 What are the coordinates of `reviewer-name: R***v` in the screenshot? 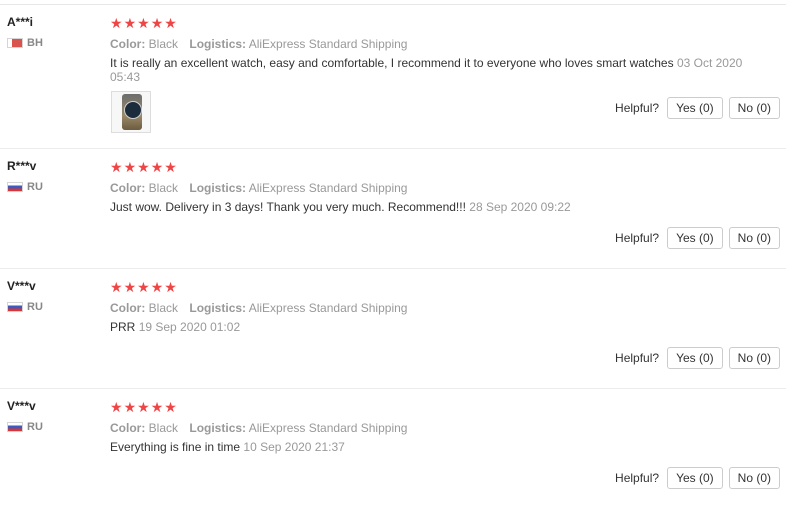 It's located at (22, 166).